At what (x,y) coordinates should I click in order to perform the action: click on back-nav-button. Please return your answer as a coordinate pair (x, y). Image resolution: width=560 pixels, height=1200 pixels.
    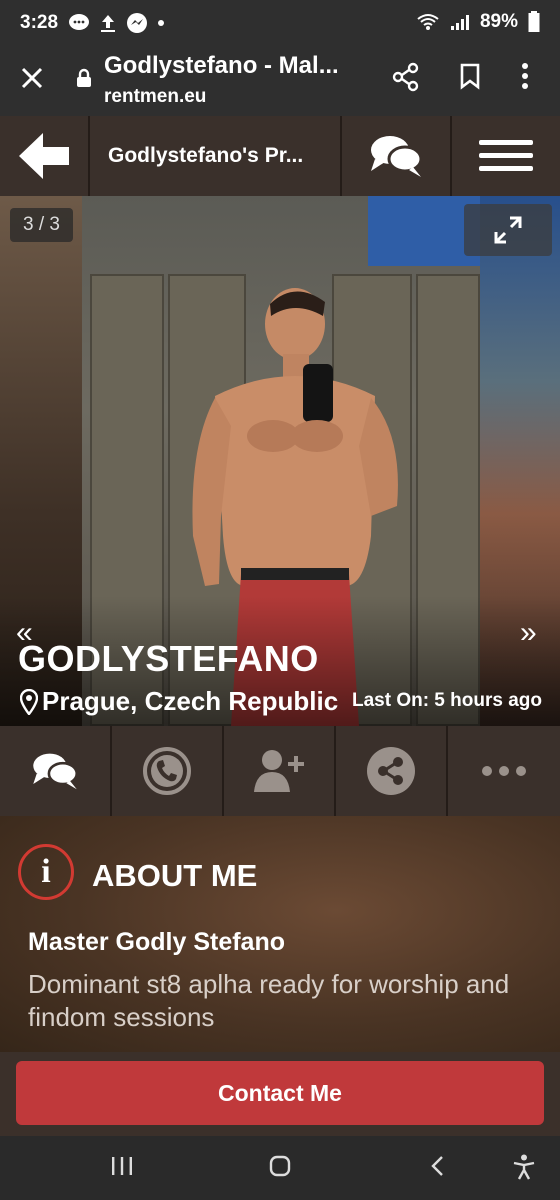
    Looking at the image, I should click on (438, 1168).